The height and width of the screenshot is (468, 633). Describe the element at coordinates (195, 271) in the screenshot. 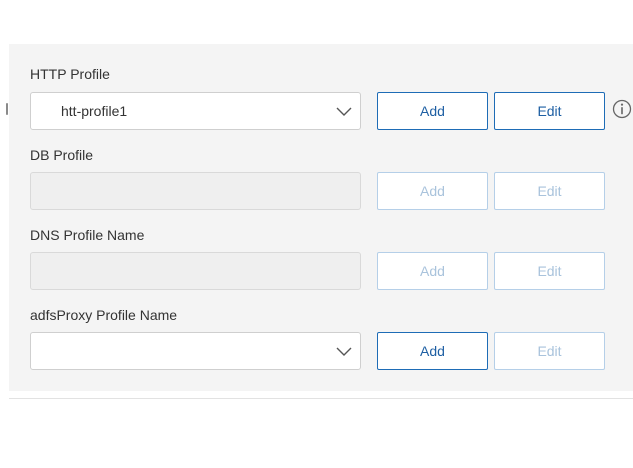

I see `dns-profile-field` at that location.